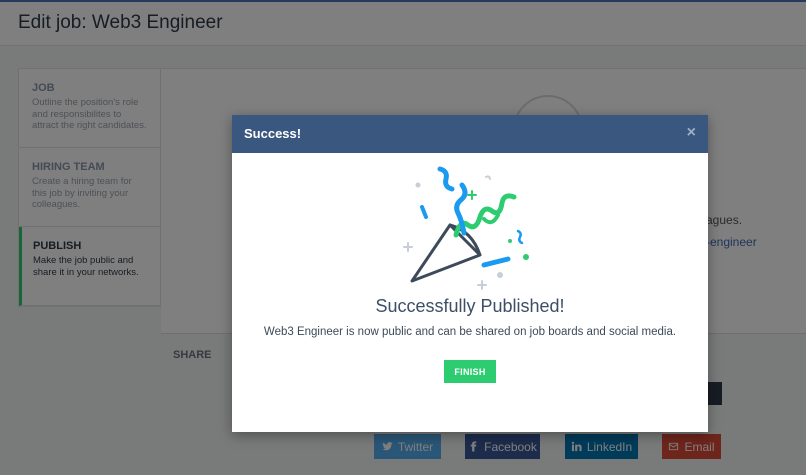 The height and width of the screenshot is (475, 806). Describe the element at coordinates (470, 306) in the screenshot. I see `modal-heading: Successfully Published!` at that location.